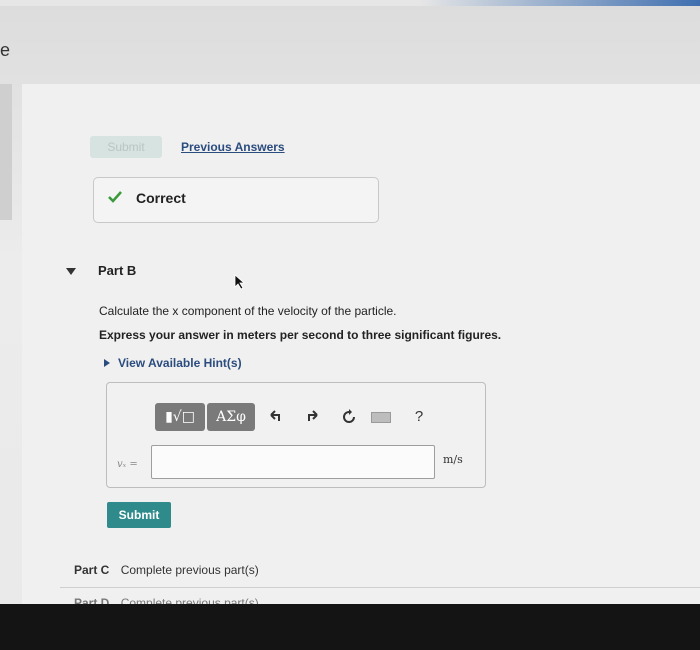 The width and height of the screenshot is (700, 650). Describe the element at coordinates (117, 270) in the screenshot. I see `part-b-title: Part B` at that location.